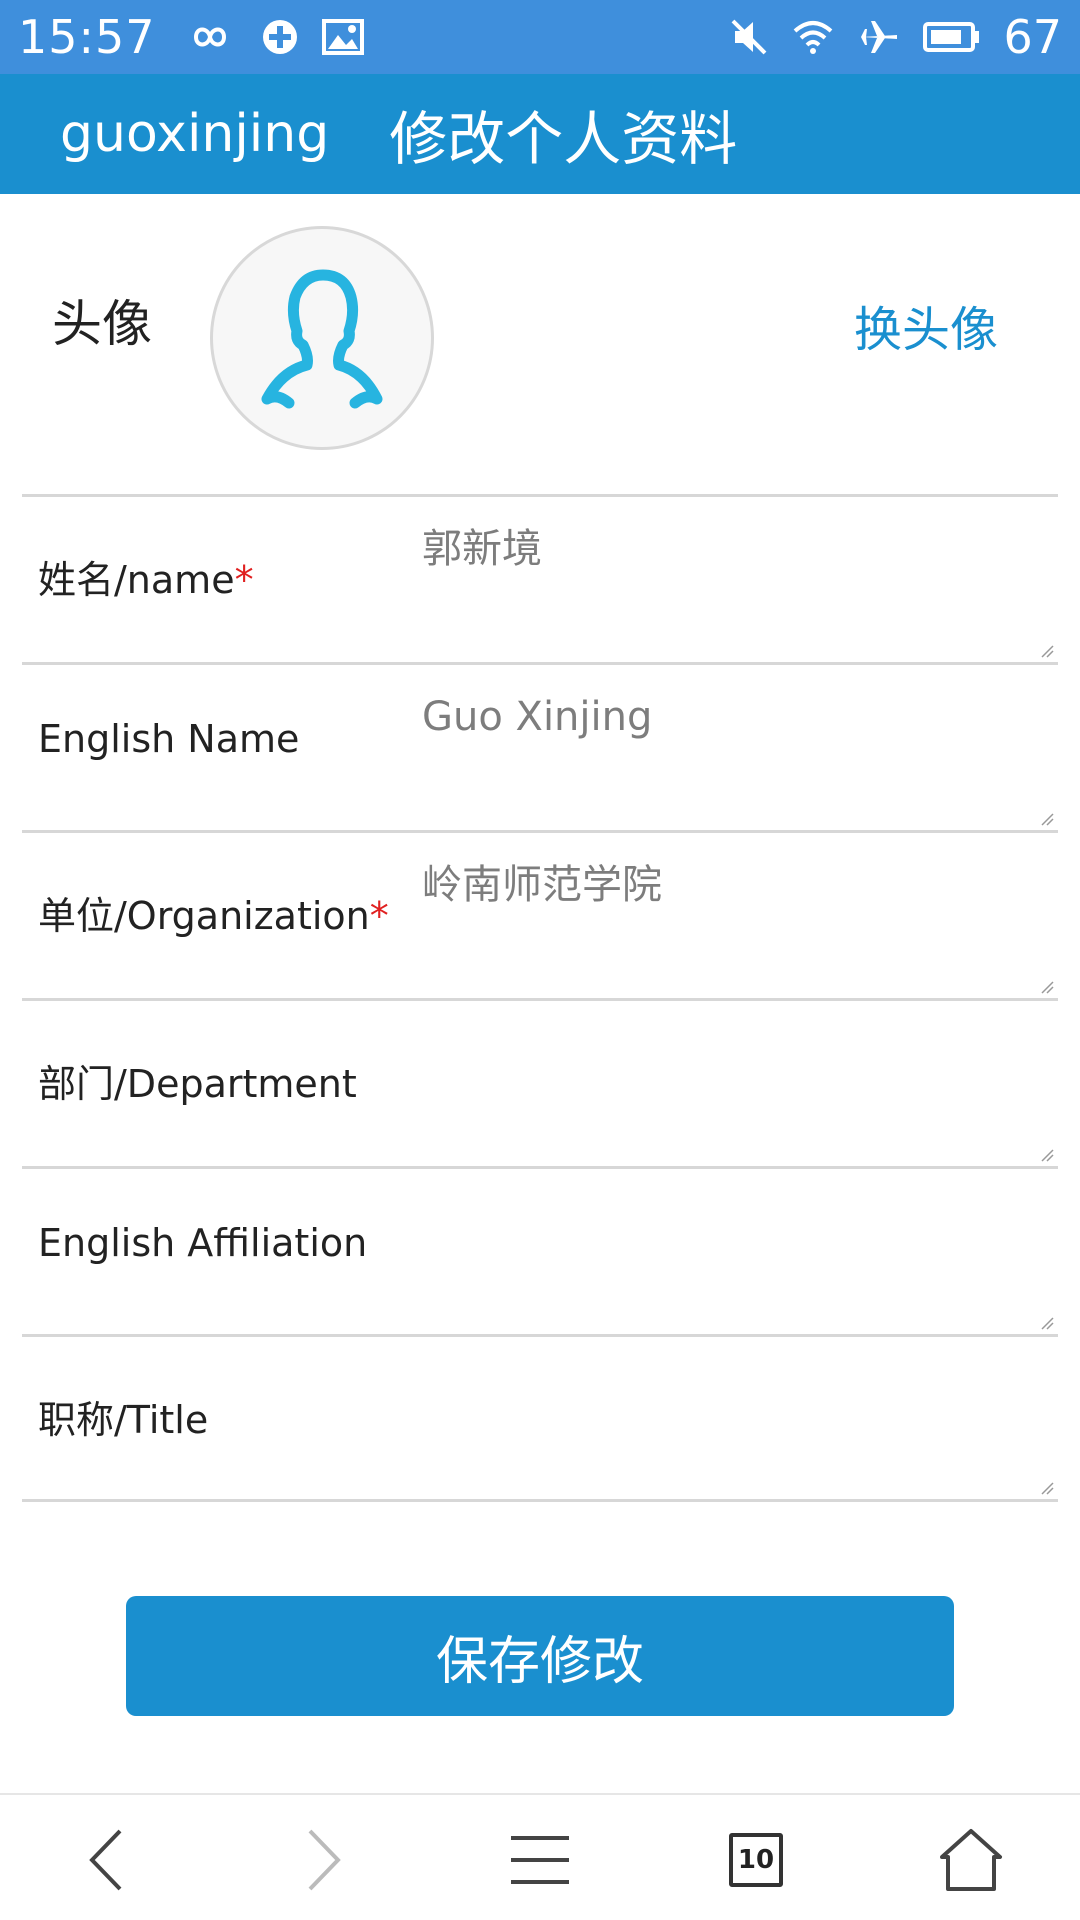  I want to click on sync-icon, so click(280, 37).